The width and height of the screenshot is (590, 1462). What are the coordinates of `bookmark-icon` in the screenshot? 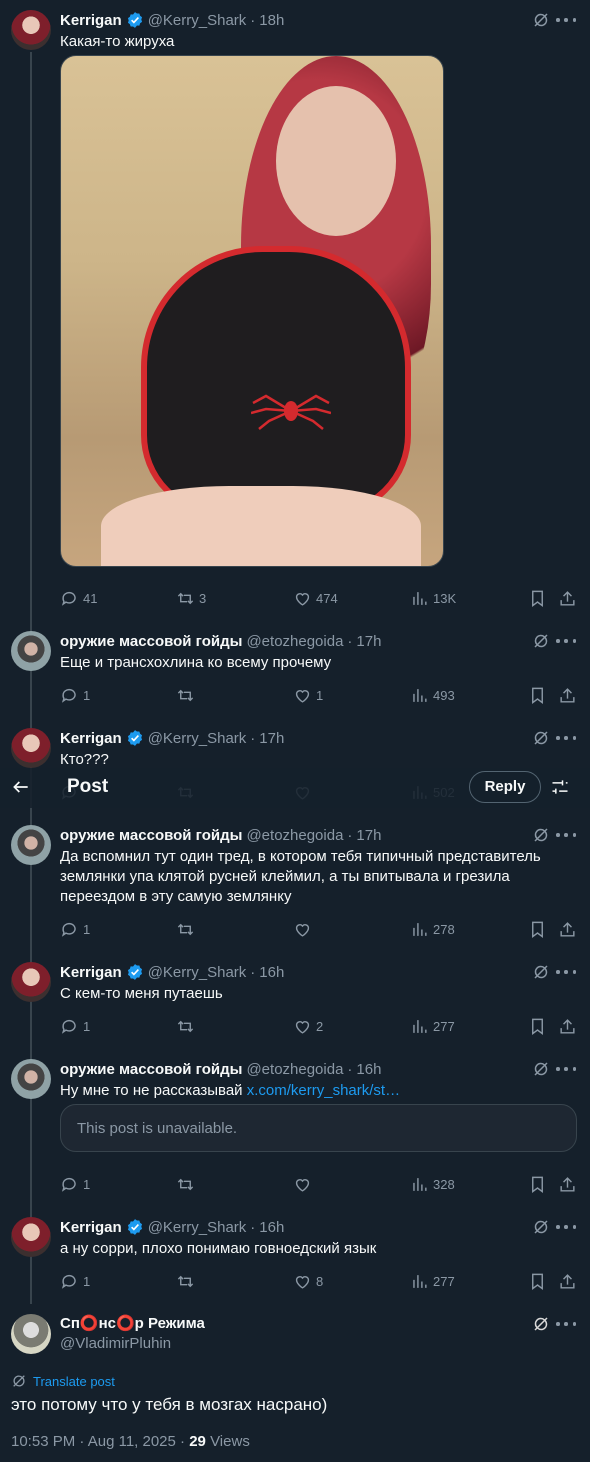 It's located at (537, 1281).